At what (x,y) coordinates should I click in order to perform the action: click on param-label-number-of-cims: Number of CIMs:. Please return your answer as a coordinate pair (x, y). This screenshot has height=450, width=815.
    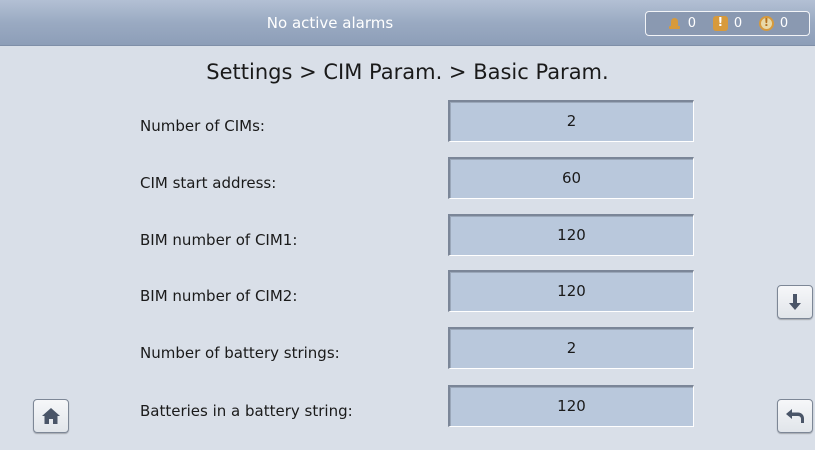
    Looking at the image, I should click on (202, 126).